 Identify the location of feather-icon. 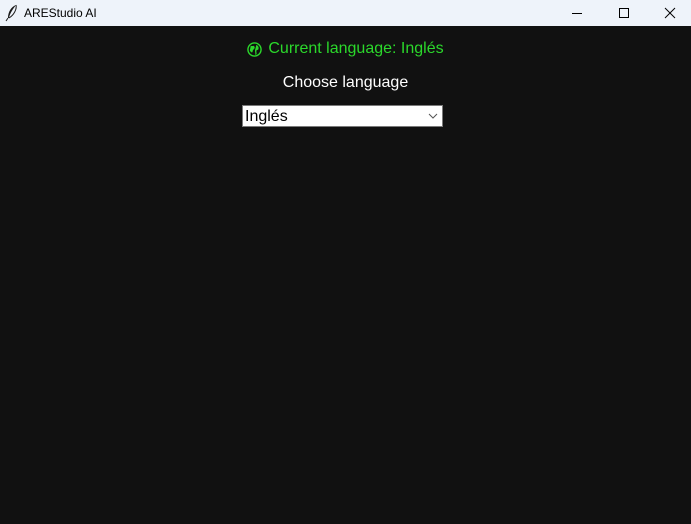
(11, 13).